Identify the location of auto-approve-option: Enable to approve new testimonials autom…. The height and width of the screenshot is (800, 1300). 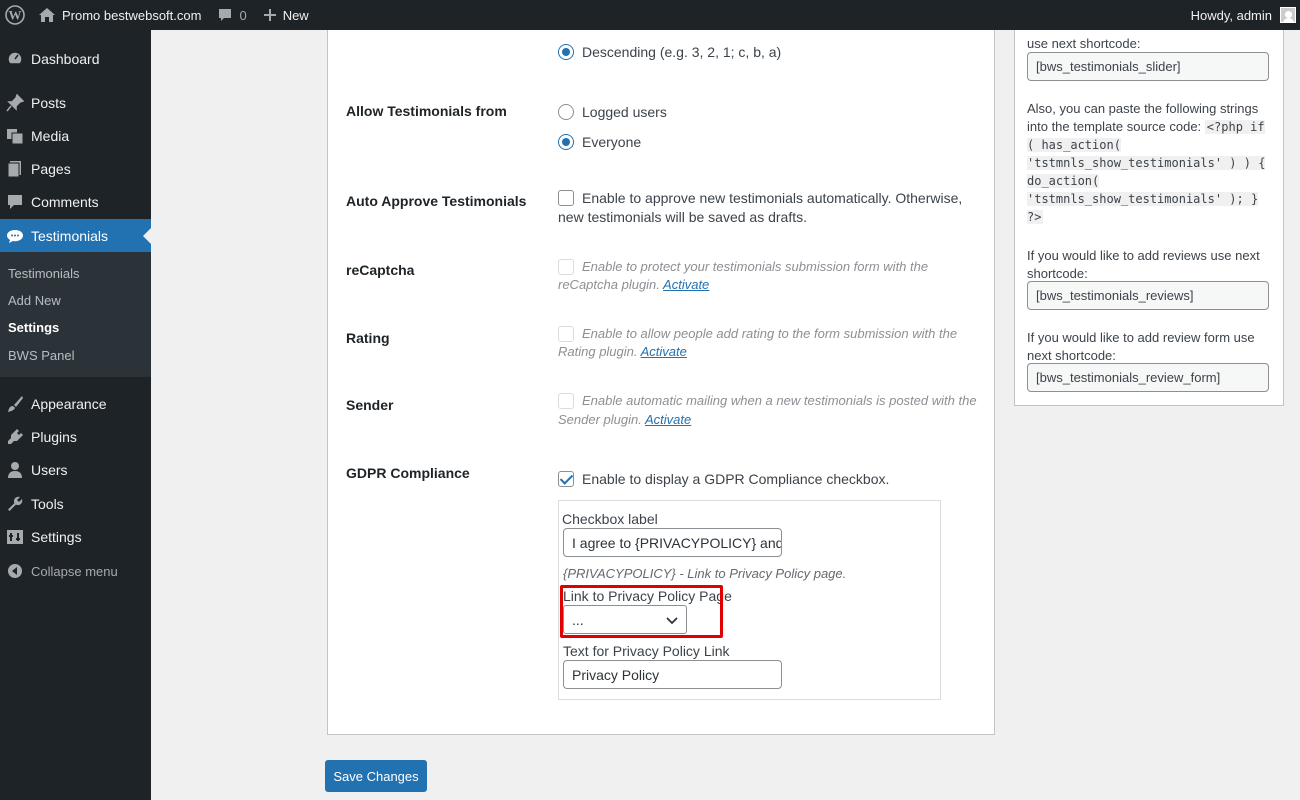
(760, 198).